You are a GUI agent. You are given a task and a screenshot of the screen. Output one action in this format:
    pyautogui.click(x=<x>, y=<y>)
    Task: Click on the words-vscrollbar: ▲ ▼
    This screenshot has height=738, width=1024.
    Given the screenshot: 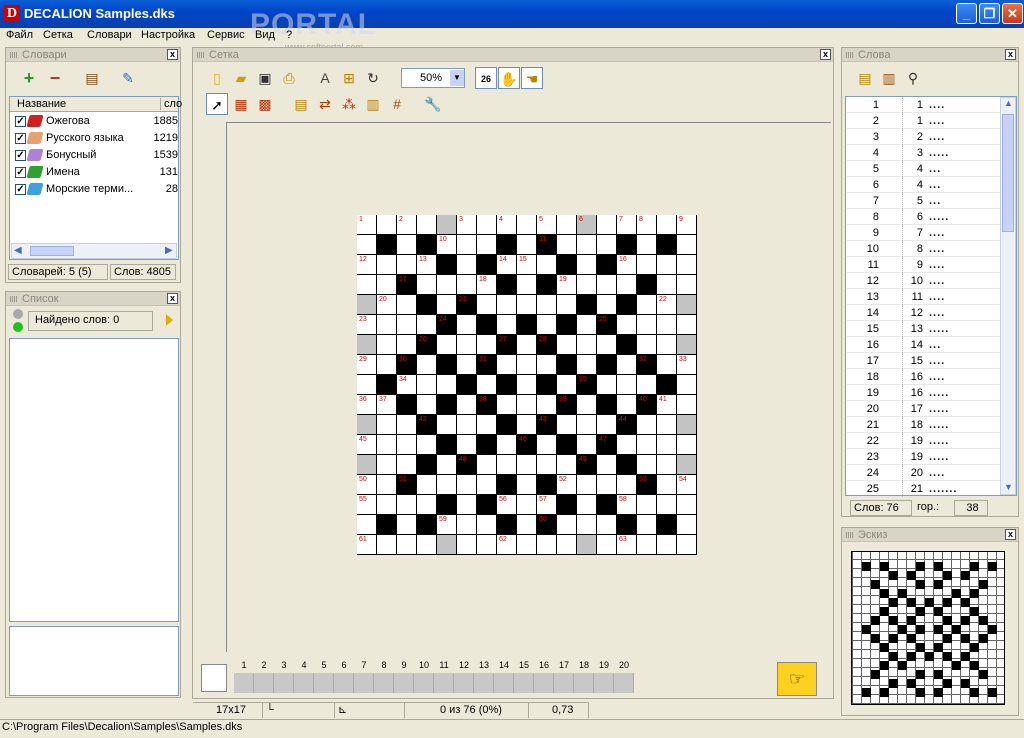 What is the action you would take?
    pyautogui.click(x=1008, y=296)
    